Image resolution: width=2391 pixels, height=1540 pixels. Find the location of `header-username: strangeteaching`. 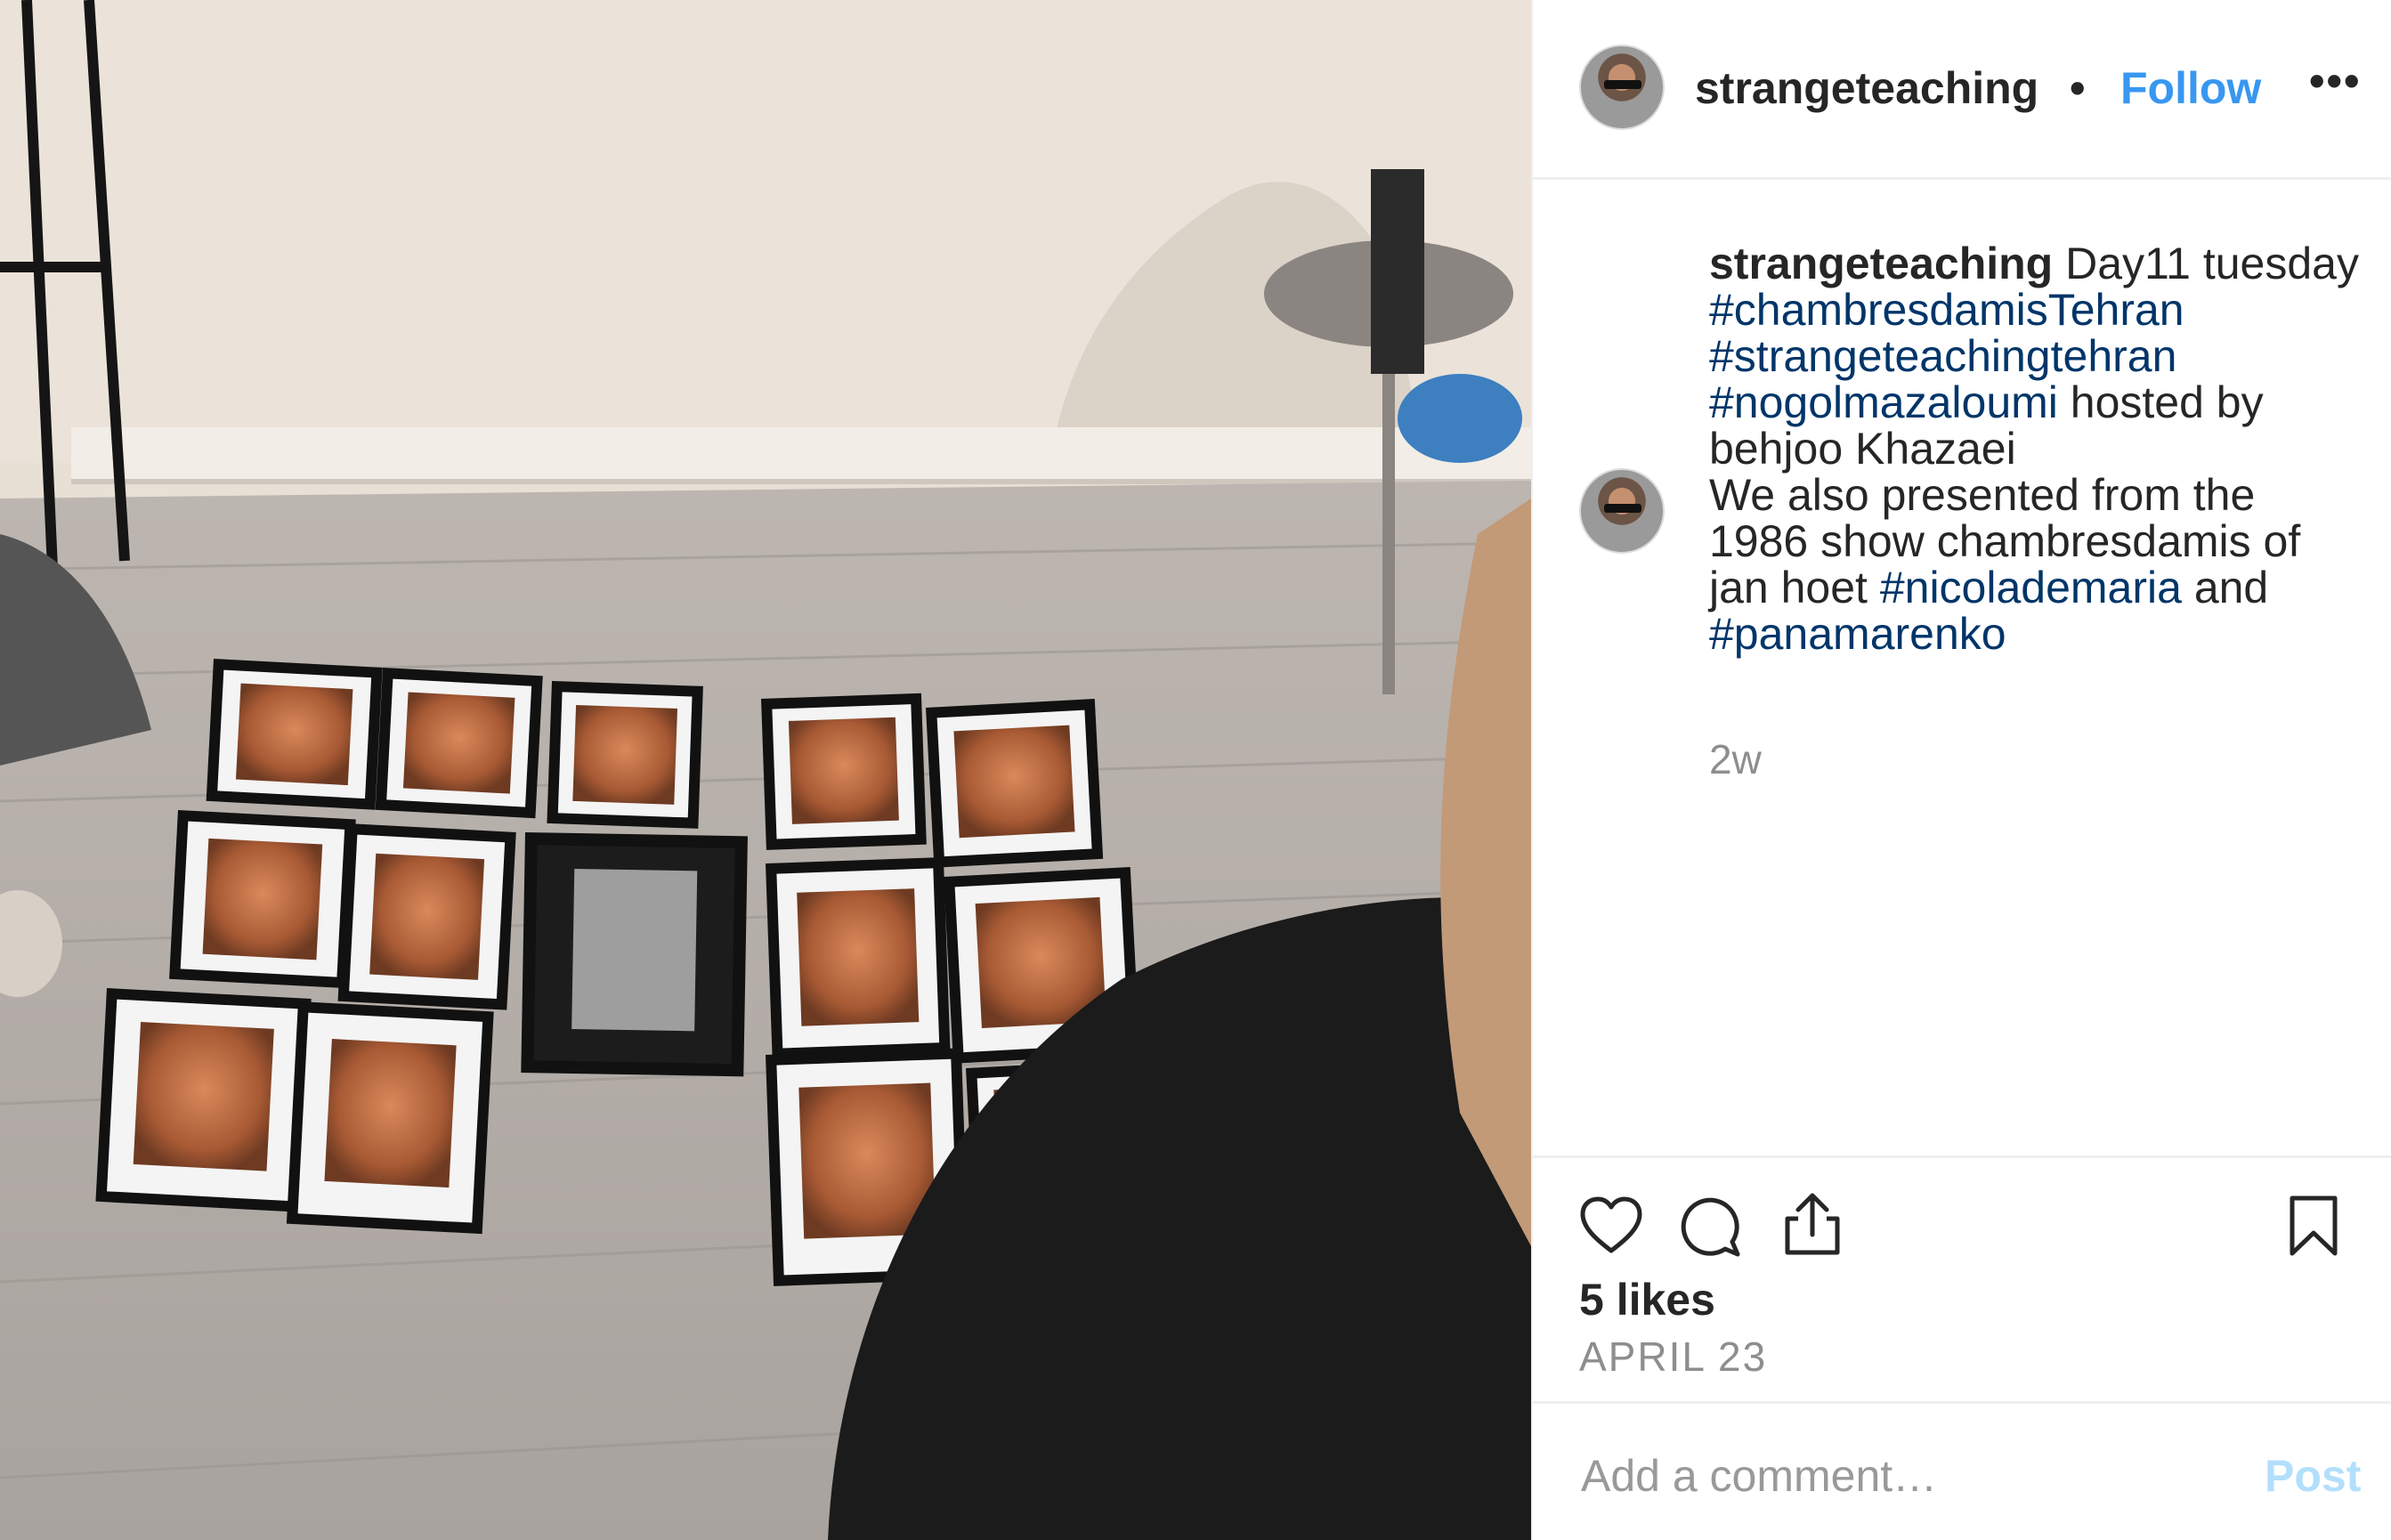

header-username: strangeteaching is located at coordinates (1882, 88).